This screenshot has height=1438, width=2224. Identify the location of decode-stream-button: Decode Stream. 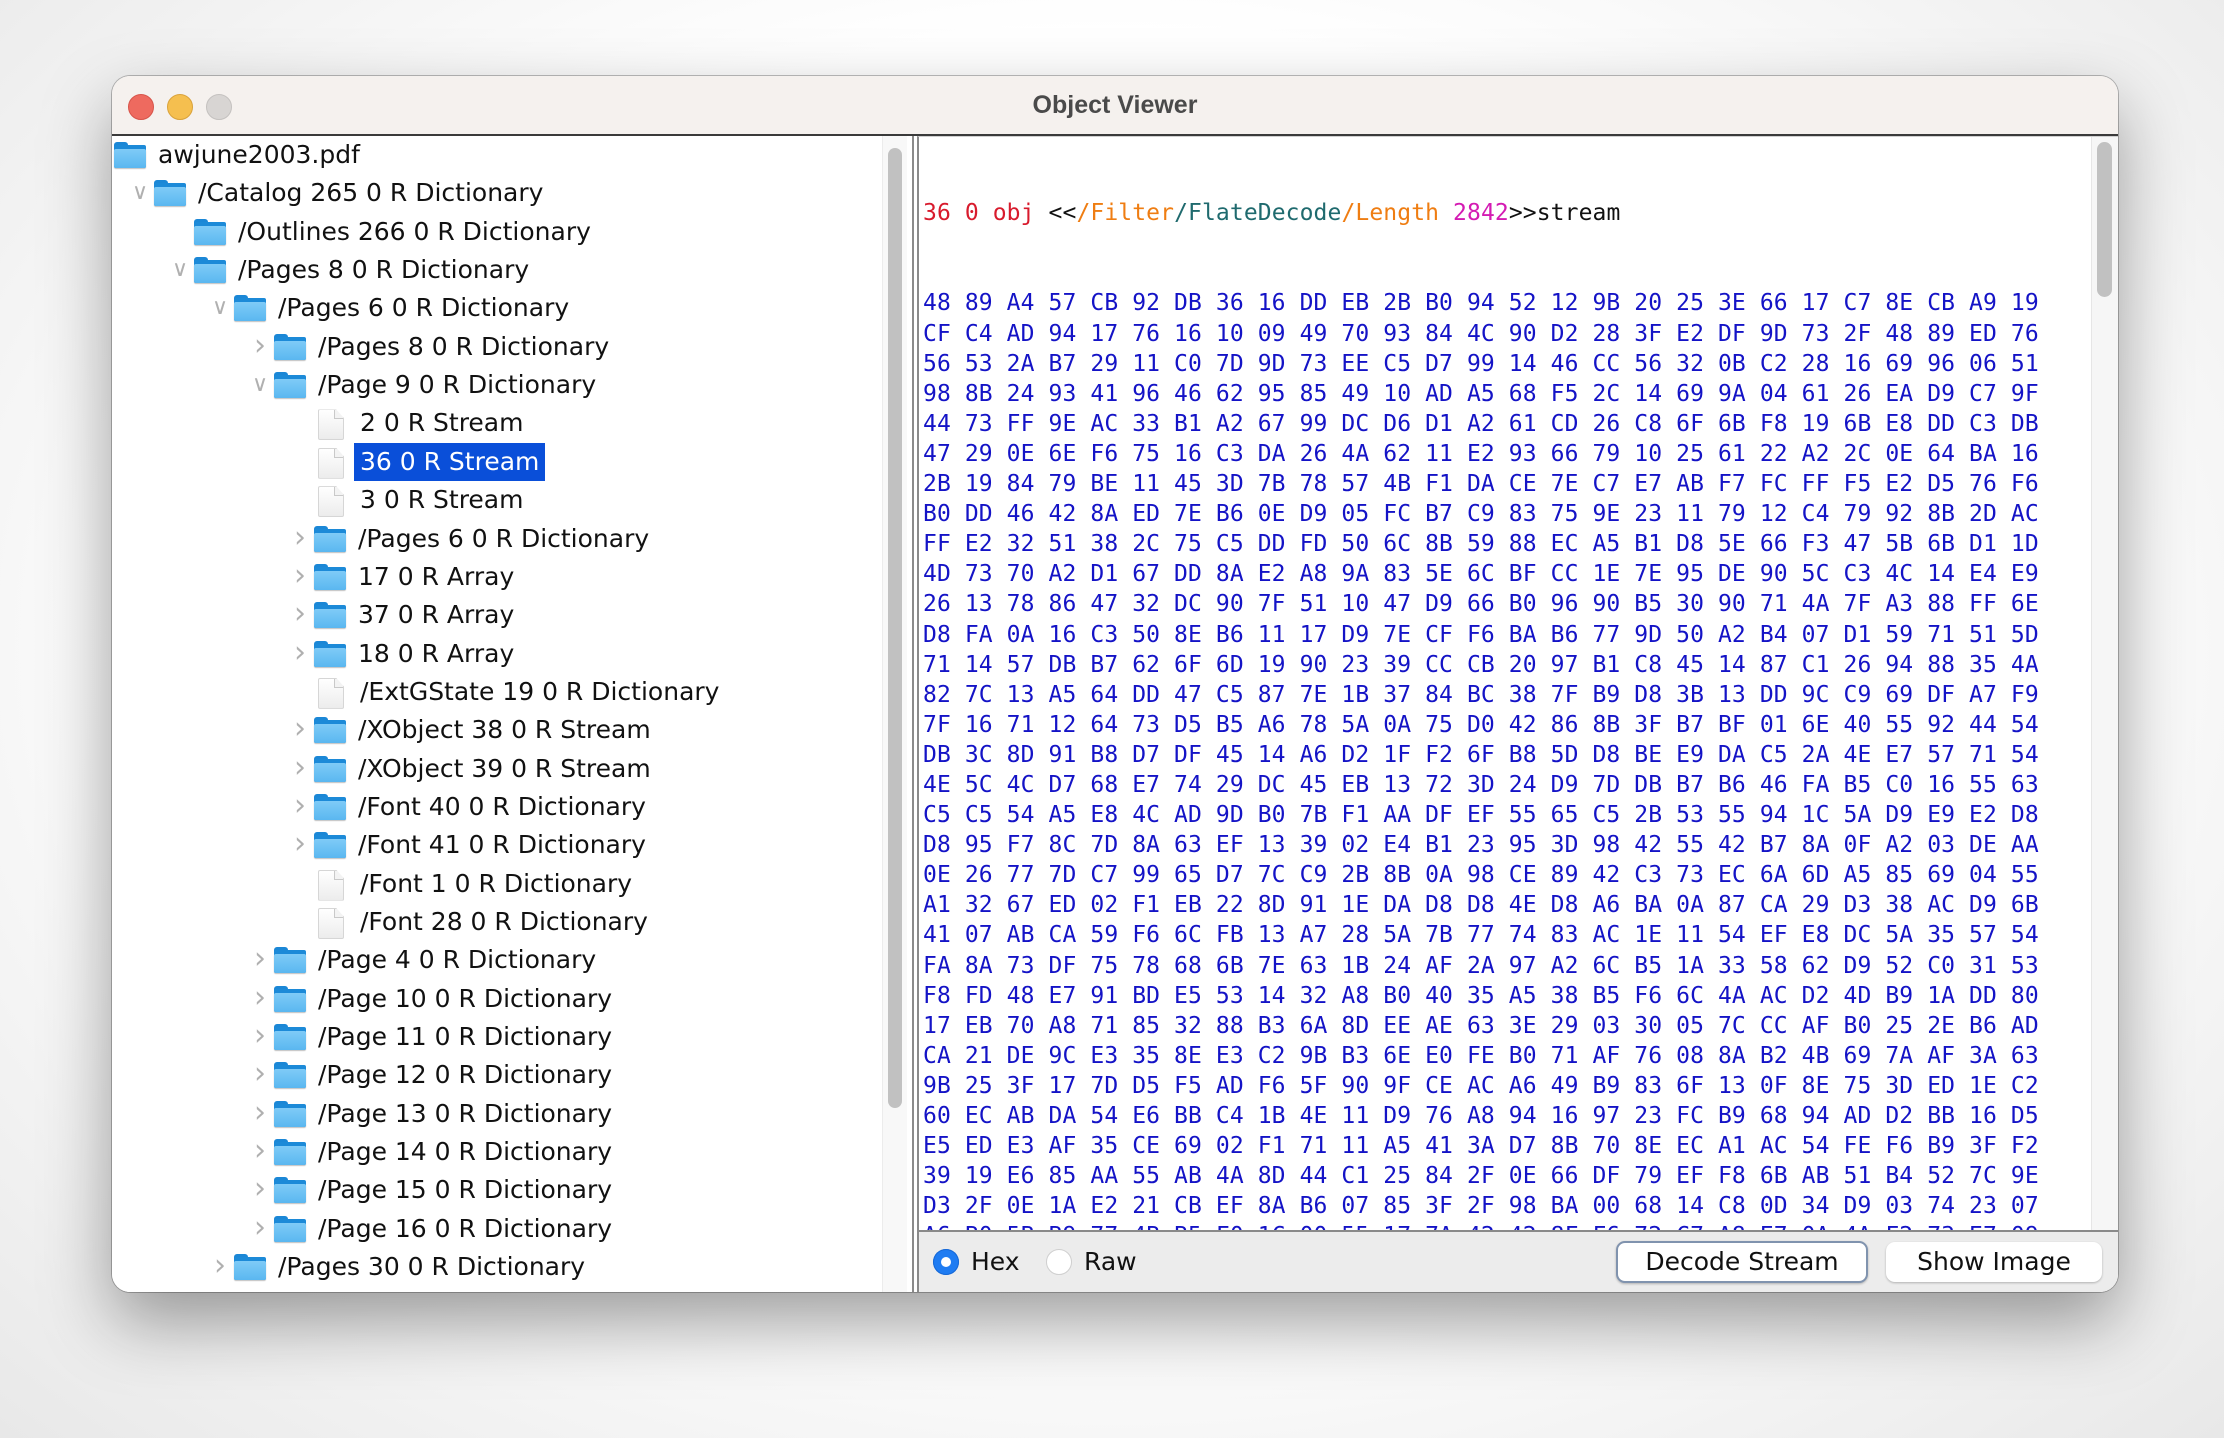
(1742, 1262).